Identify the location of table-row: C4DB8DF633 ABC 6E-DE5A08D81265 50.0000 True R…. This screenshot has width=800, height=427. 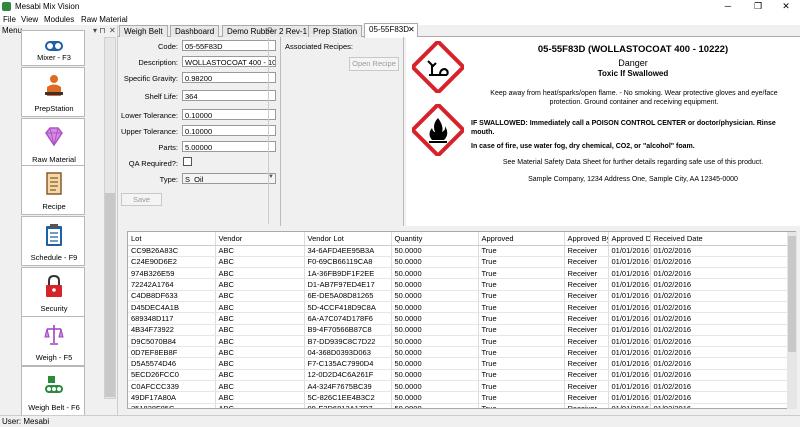
(458, 296).